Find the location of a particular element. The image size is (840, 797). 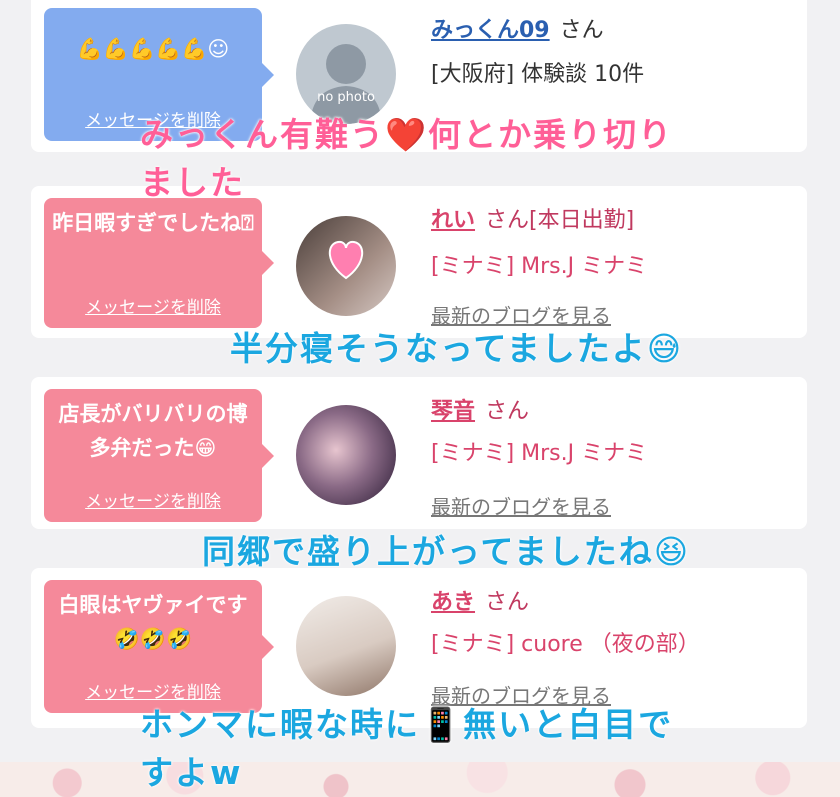

user-name-line: れい さん[本日出勤] is located at coordinates (532, 218).